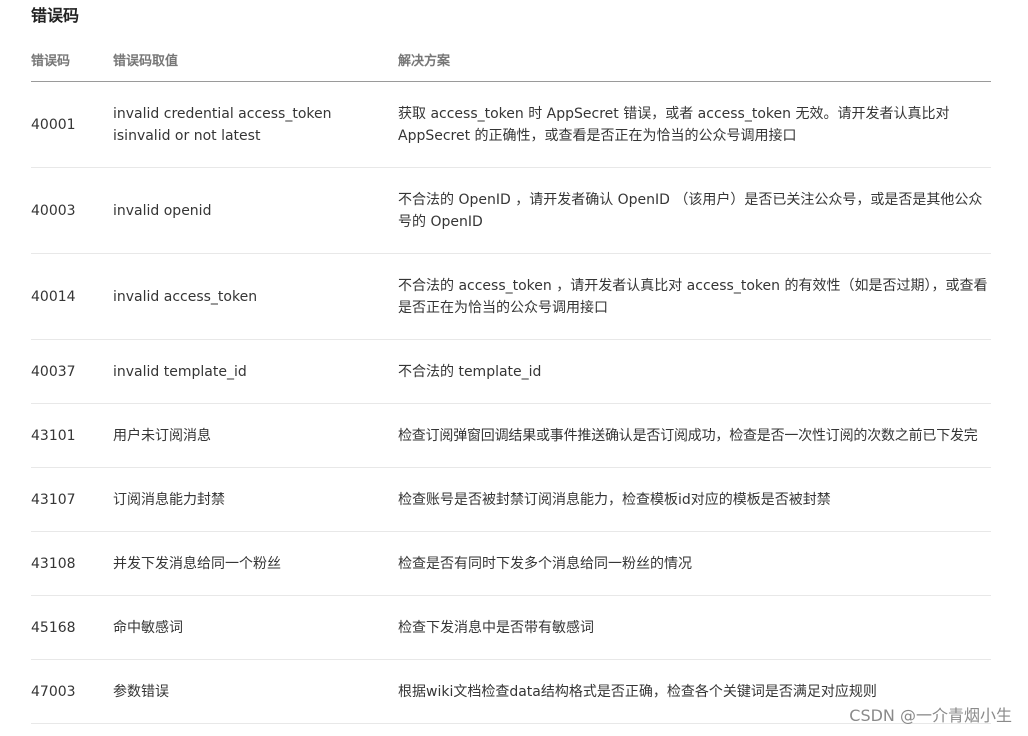 The height and width of the screenshot is (736, 1028). Describe the element at coordinates (169, 499) in the screenshot. I see `error-value: 订阅消息能力封禁` at that location.